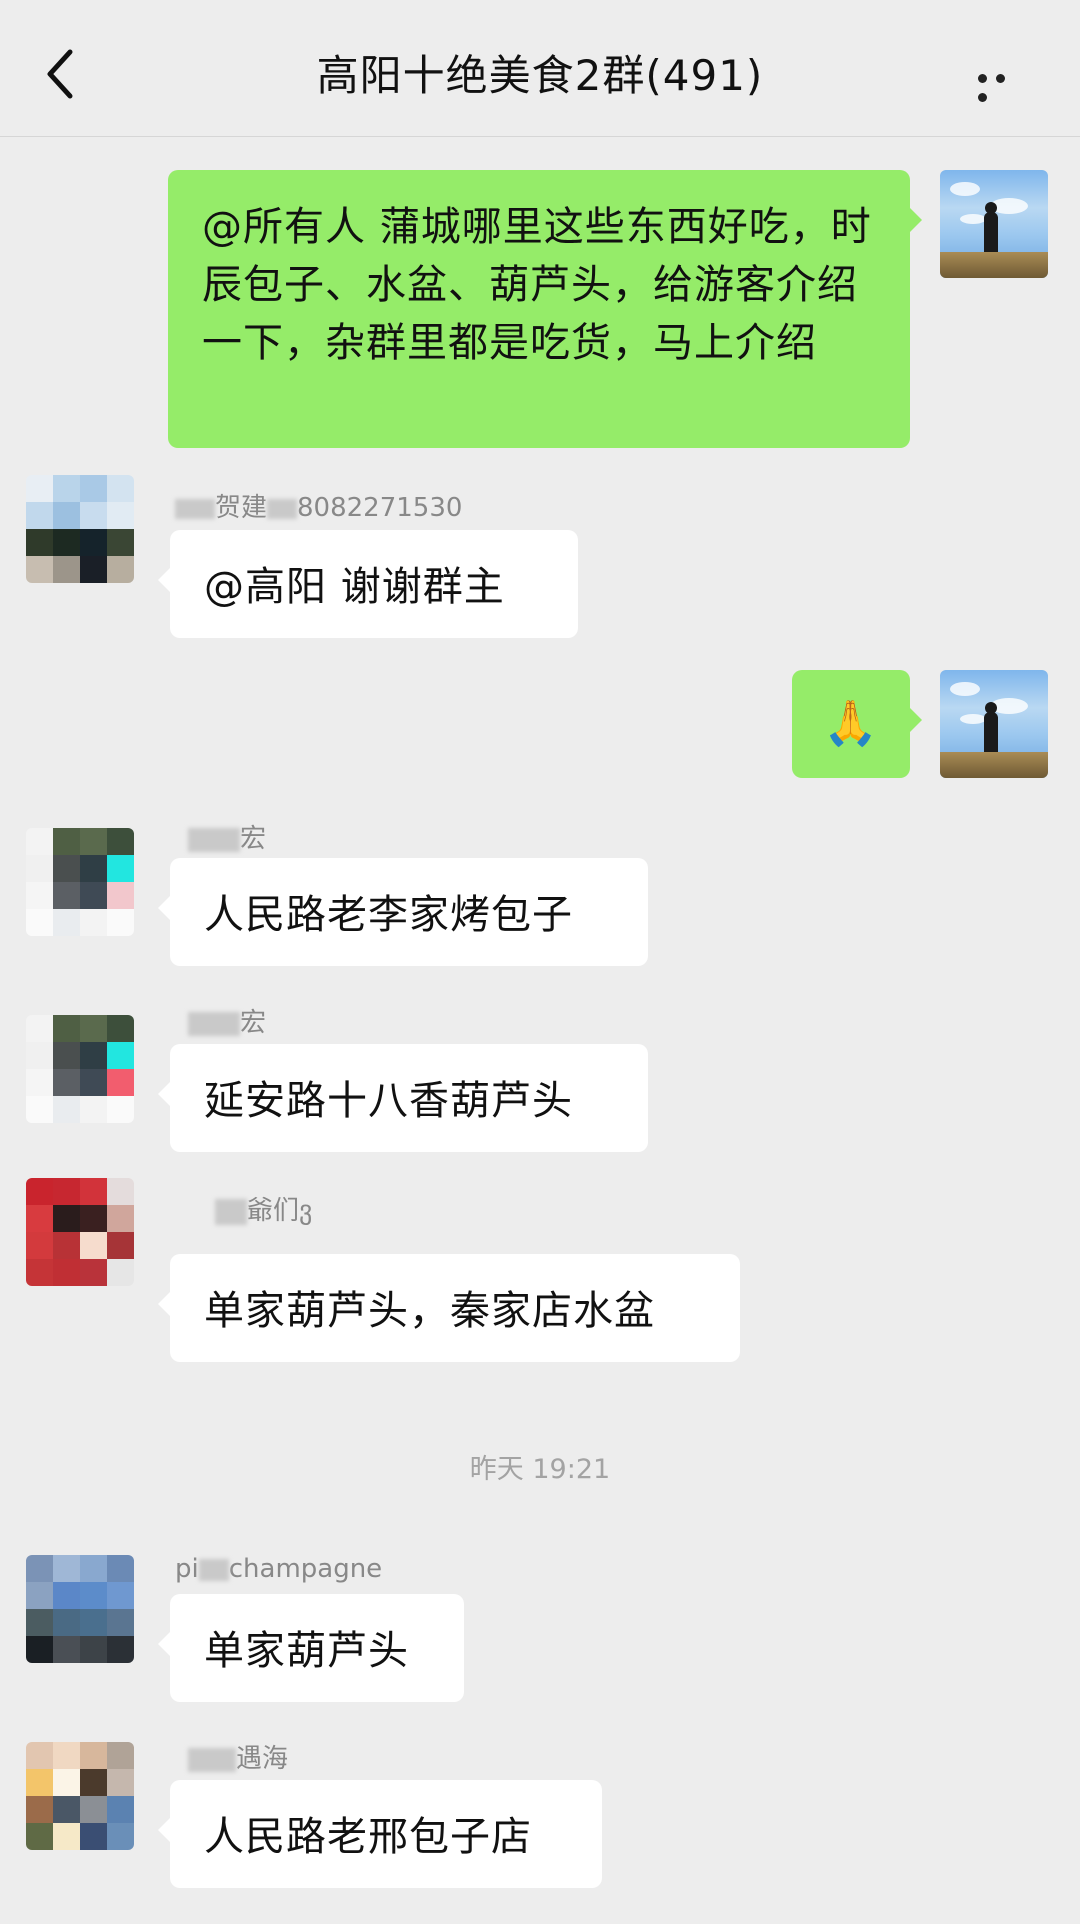 This screenshot has width=1080, height=1924. What do you see at coordinates (851, 723) in the screenshot?
I see `folded-hands-emoji: 🙏` at bounding box center [851, 723].